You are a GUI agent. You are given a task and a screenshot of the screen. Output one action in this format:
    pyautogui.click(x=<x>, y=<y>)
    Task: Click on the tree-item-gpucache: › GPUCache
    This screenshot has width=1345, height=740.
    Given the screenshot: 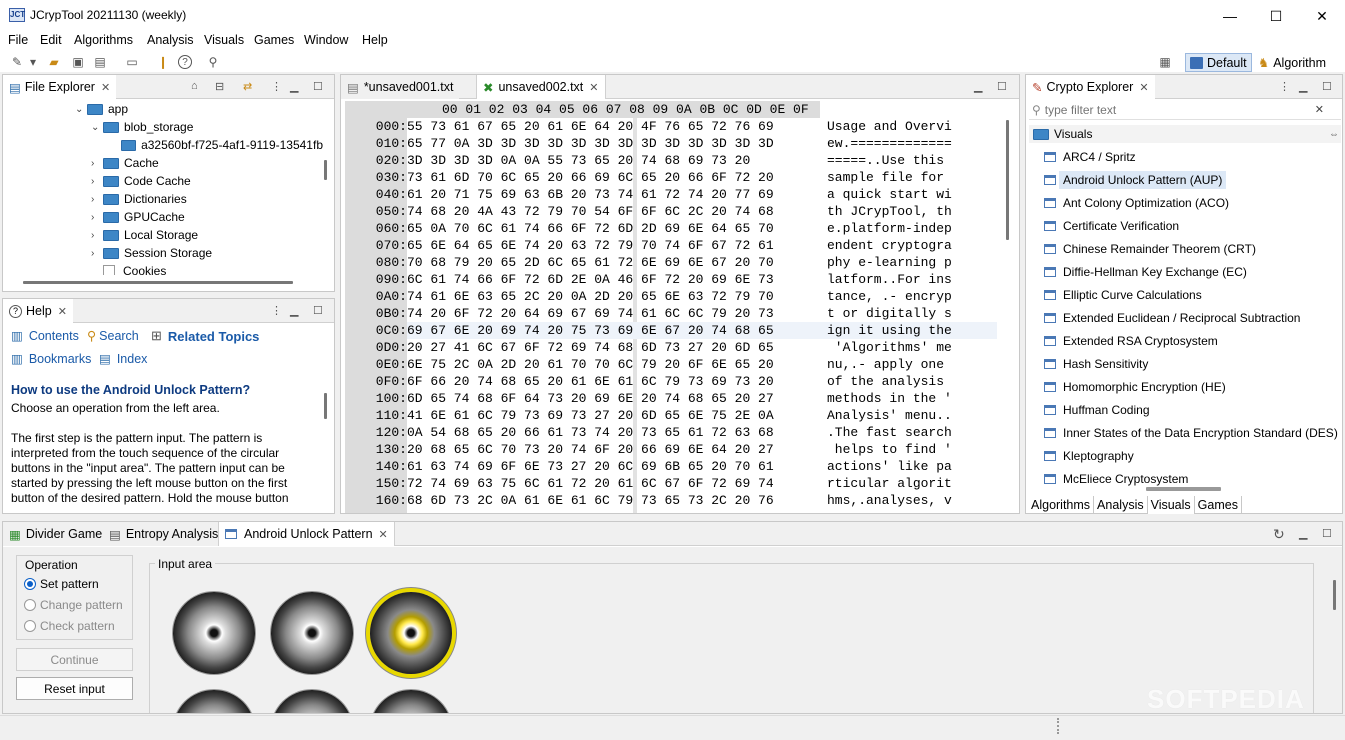 What is the action you would take?
    pyautogui.click(x=163, y=217)
    